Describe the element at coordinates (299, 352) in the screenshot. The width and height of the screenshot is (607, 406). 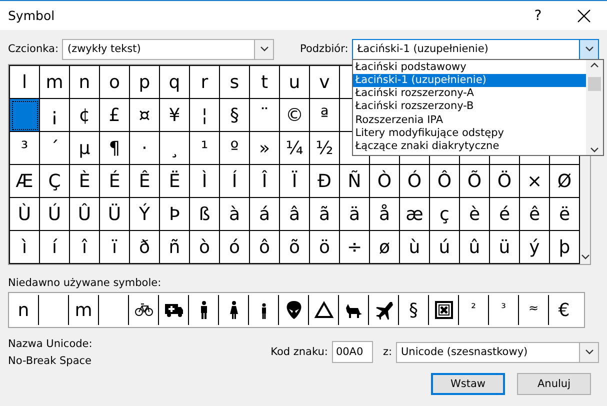
I see `char-code-label: Kod znaku:` at that location.